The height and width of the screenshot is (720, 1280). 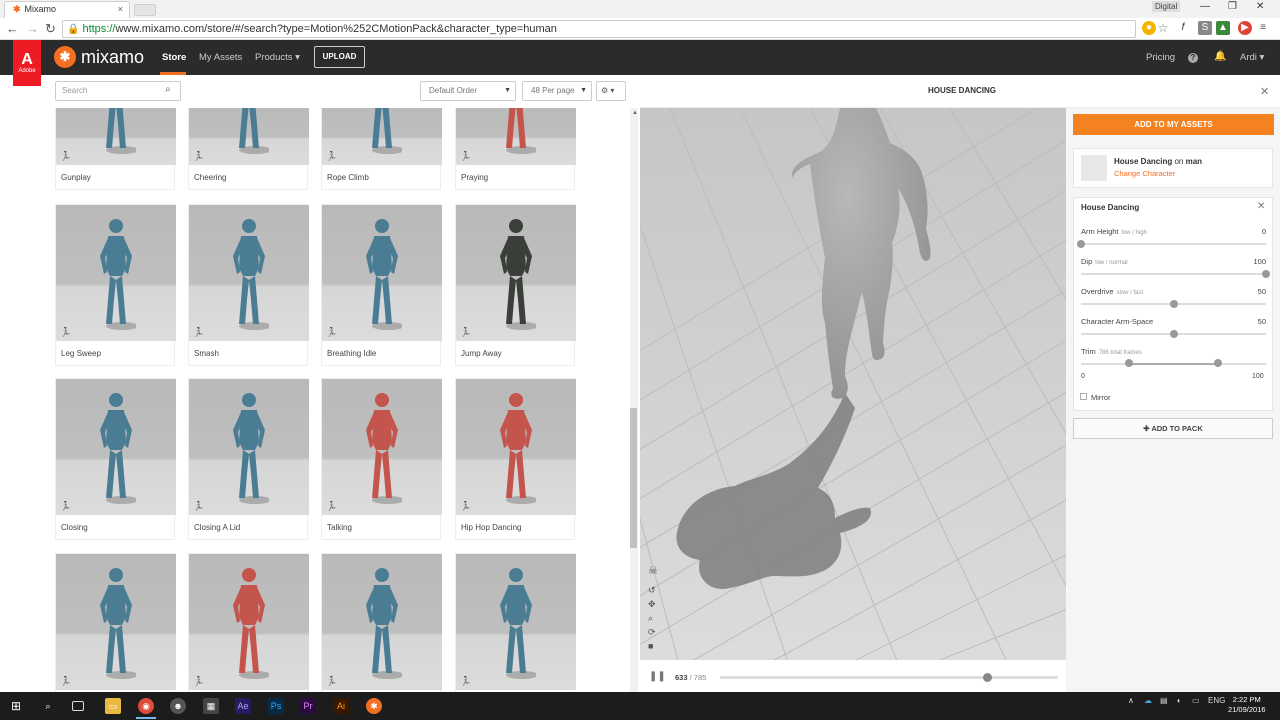 I want to click on nav-store: Store, so click(x=174, y=57).